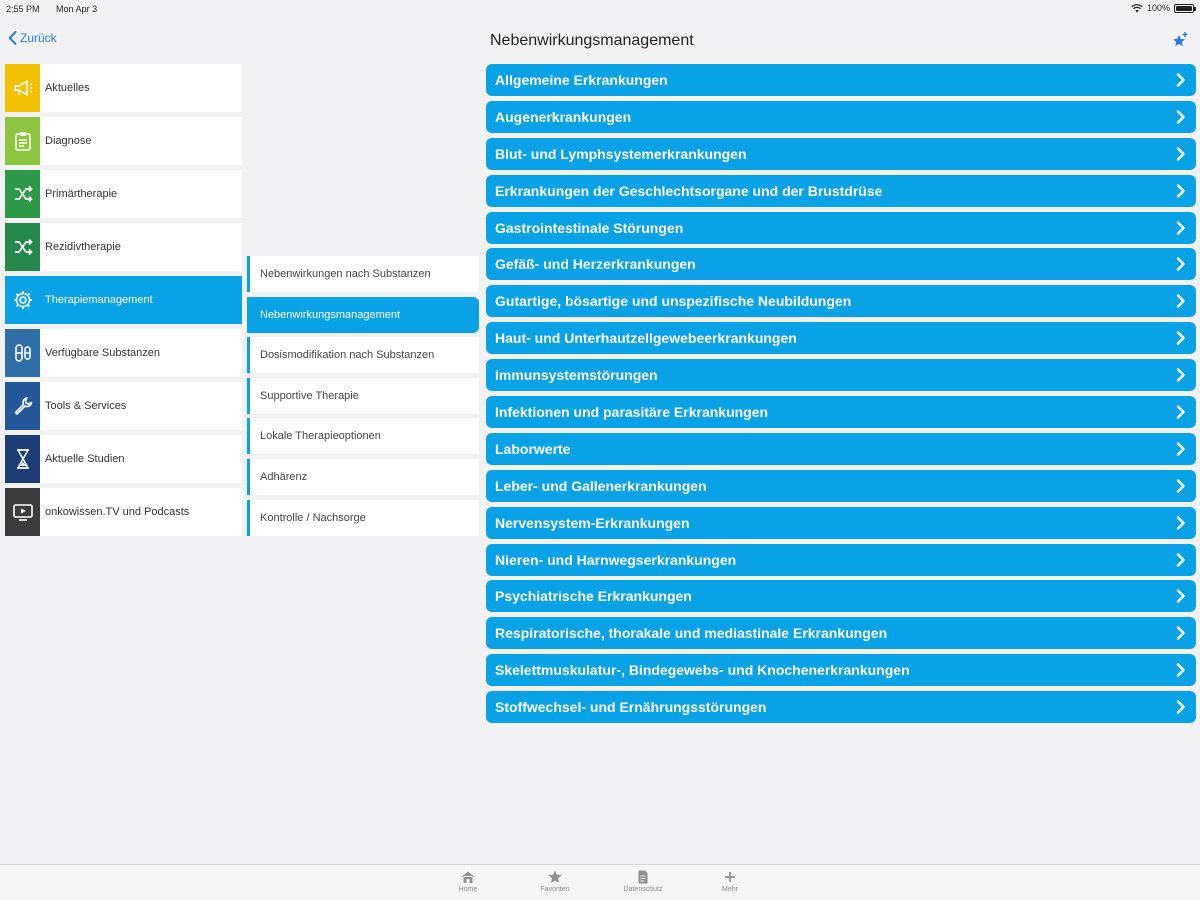 The image size is (1200, 900). Describe the element at coordinates (123, 88) in the screenshot. I see `menu-item-aktuelles: Aktuelles` at that location.